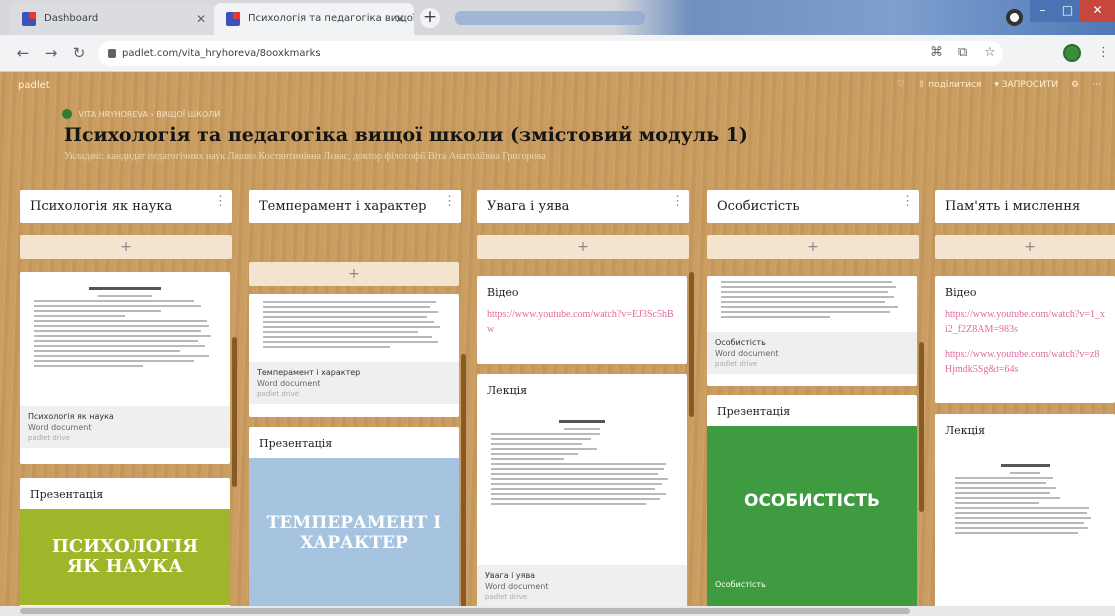 This screenshot has width=1115, height=616. I want to click on new-tab-button: +, so click(430, 18).